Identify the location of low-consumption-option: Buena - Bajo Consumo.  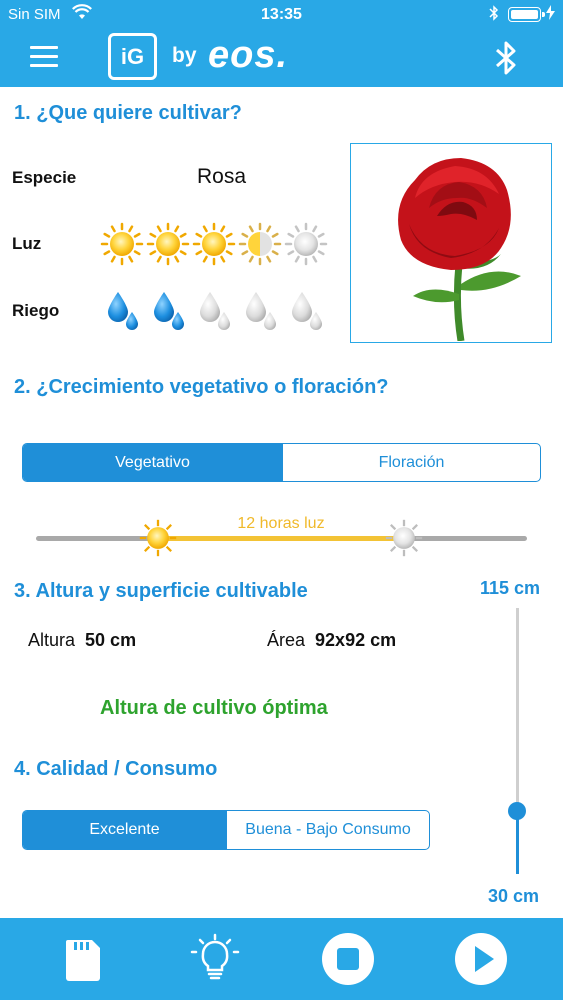
(327, 830).